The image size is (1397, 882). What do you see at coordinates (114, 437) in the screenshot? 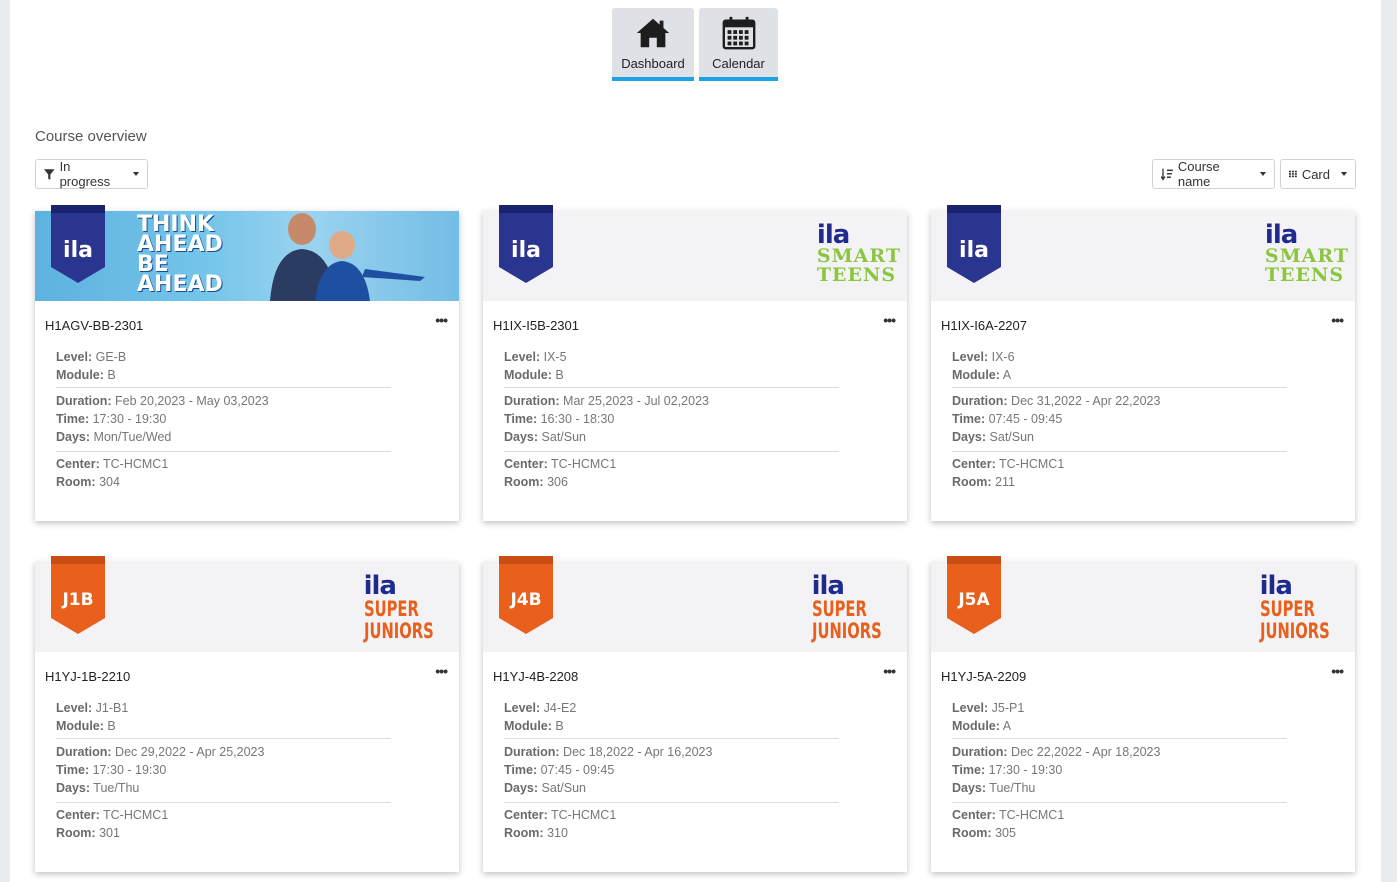
I see `info-days: Days: Mon/Tue/Wed` at bounding box center [114, 437].